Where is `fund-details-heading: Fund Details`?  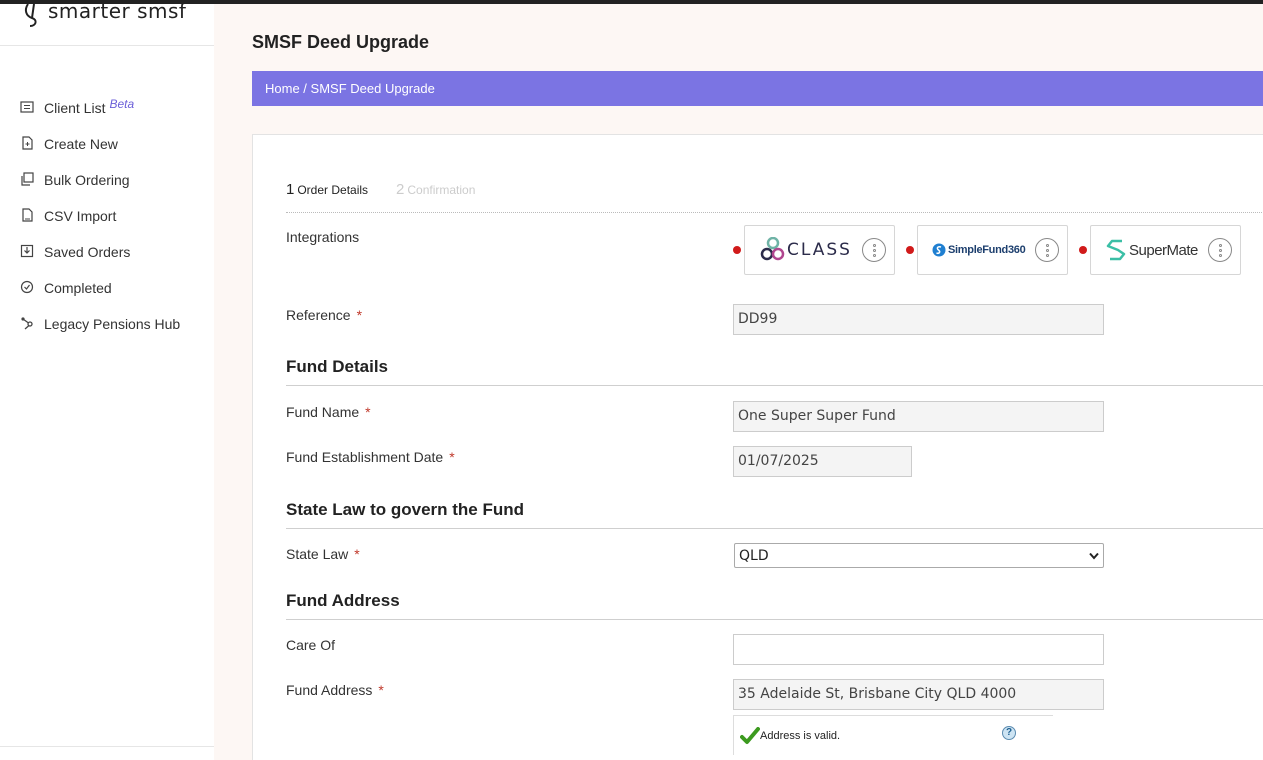 fund-details-heading: Fund Details is located at coordinates (774, 371).